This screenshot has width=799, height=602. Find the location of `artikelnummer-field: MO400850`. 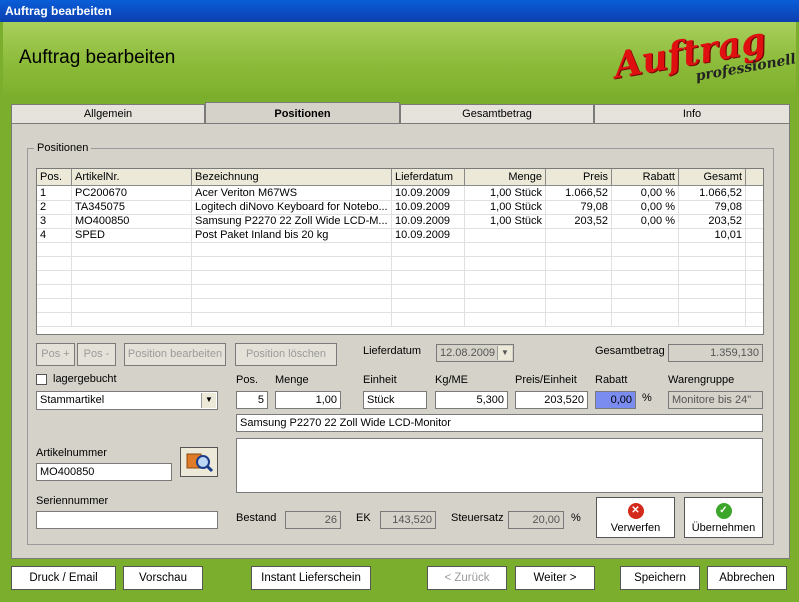

artikelnummer-field: MO400850 is located at coordinates (104, 472).